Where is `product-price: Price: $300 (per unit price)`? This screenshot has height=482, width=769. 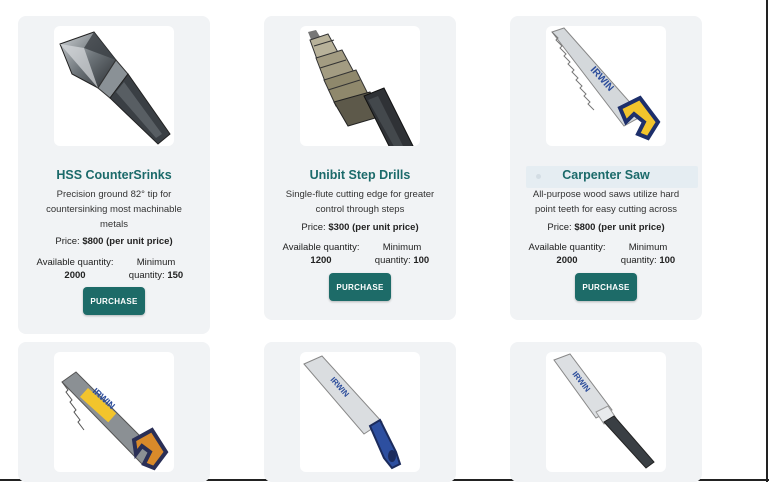 product-price: Price: $300 (per unit price) is located at coordinates (360, 227).